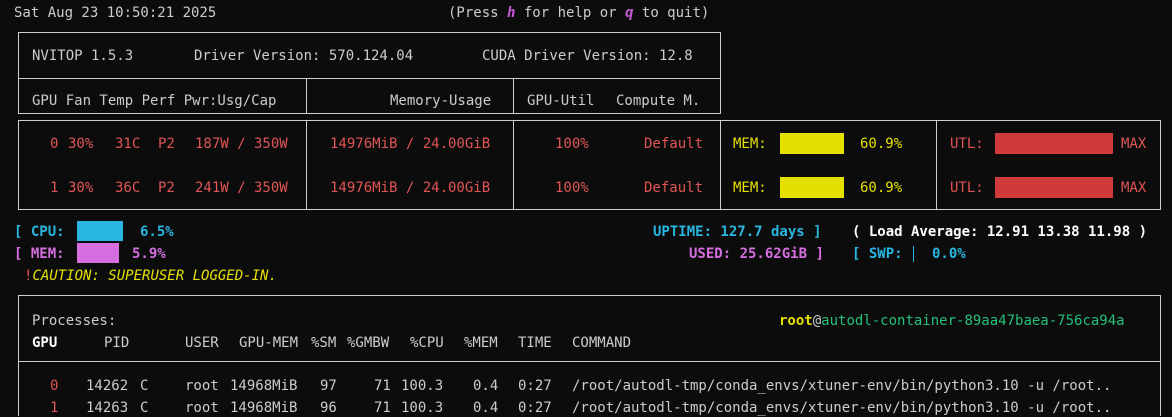  What do you see at coordinates (587, 56) in the screenshot?
I see `cuda-version: CUDA Driver Version: 12.8` at bounding box center [587, 56].